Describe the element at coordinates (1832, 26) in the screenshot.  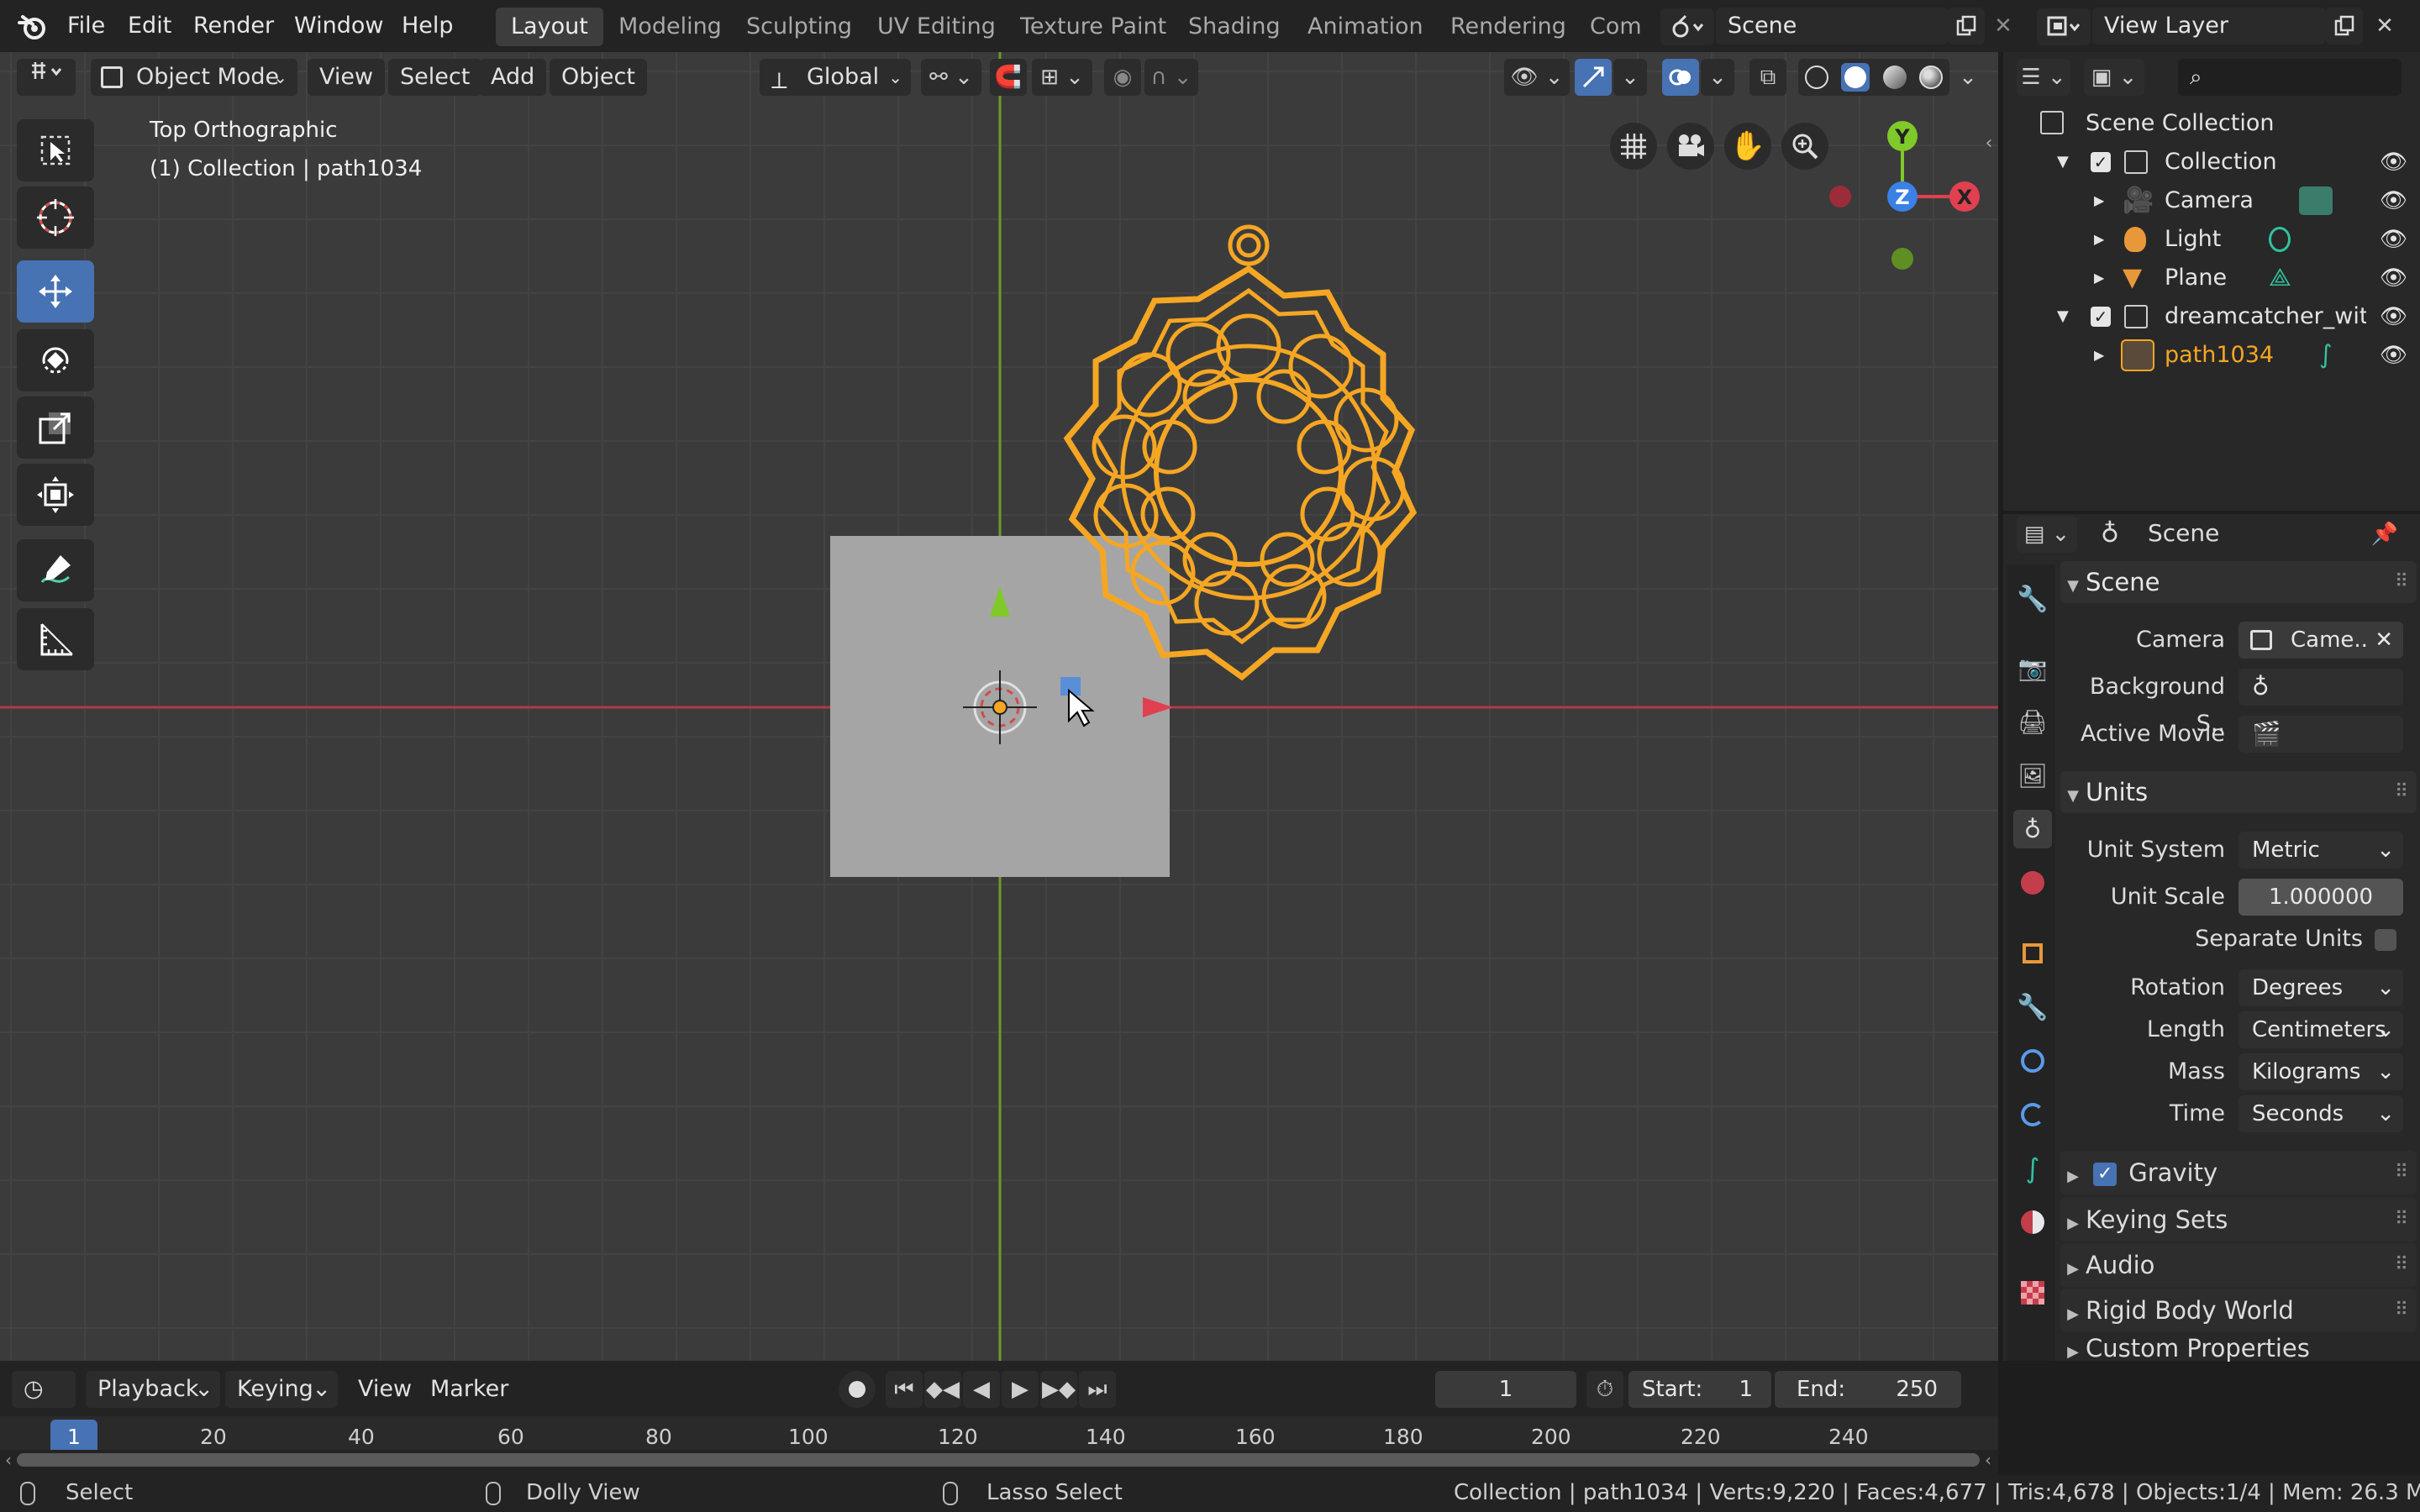
I see `scene-name-field: Scene` at that location.